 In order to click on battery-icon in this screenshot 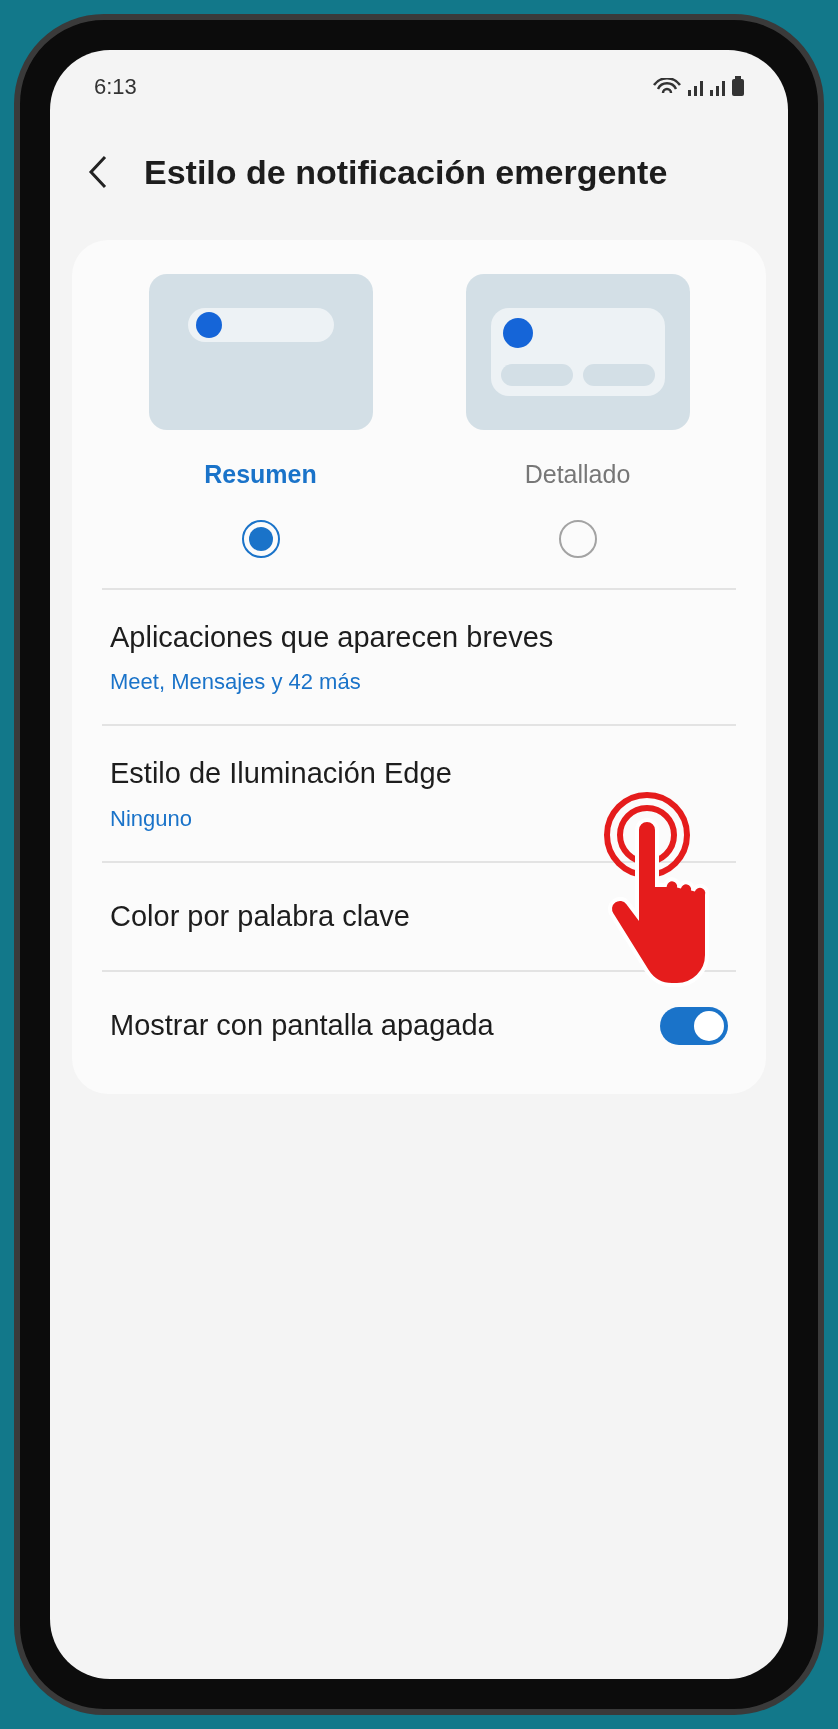, I will do `click(738, 86)`.